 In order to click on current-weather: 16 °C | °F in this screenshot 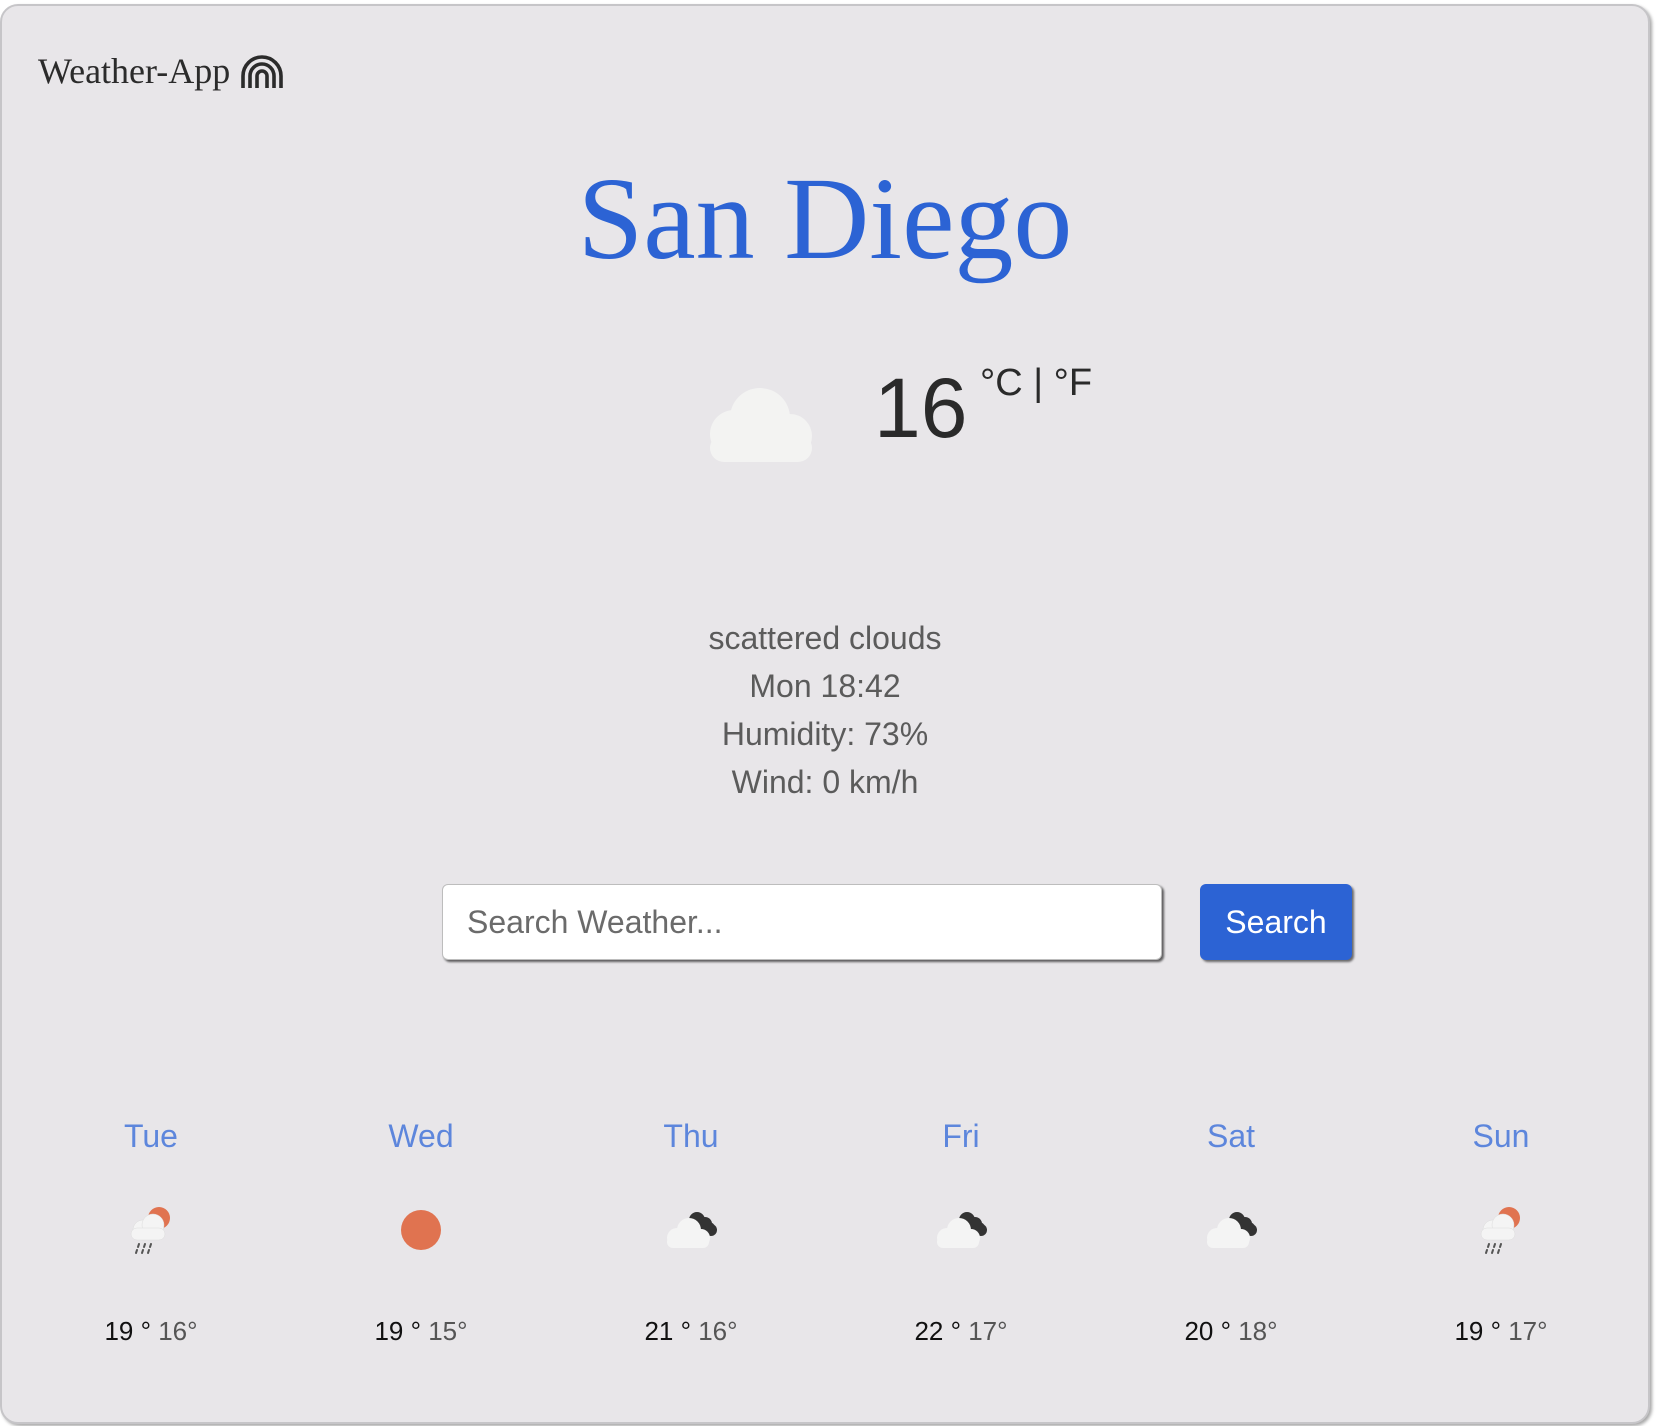, I will do `click(948, 421)`.